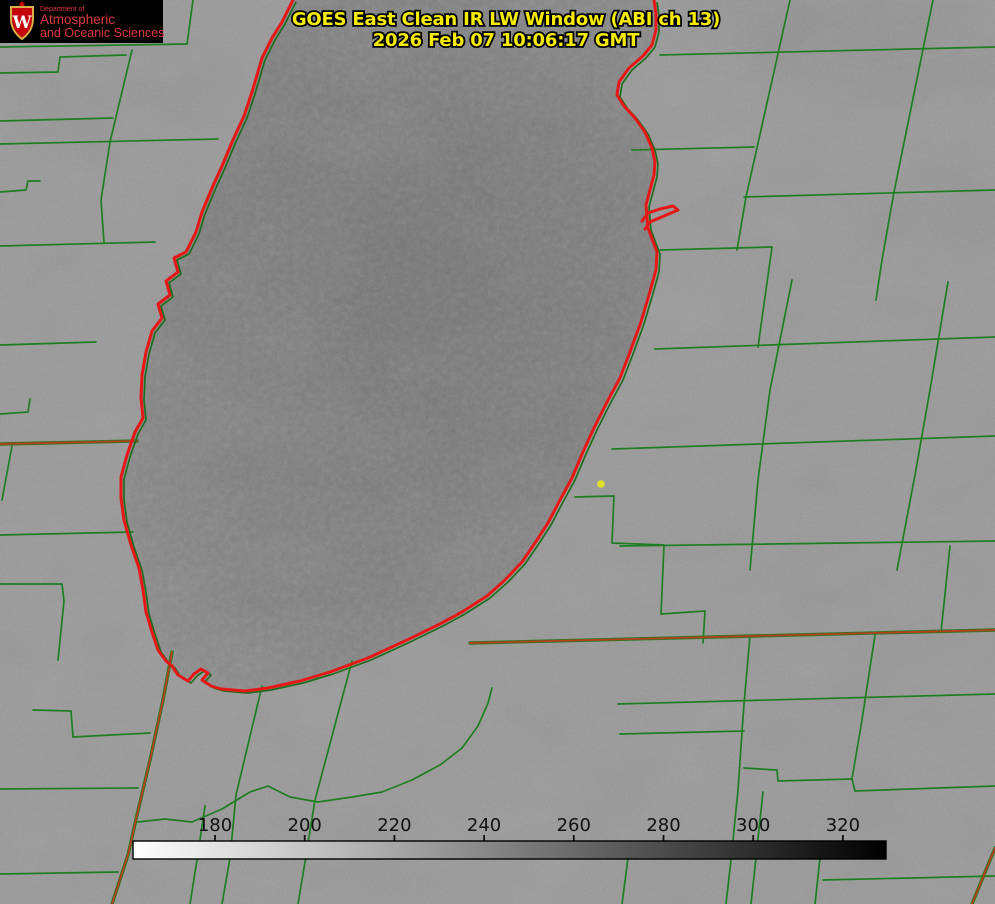 The image size is (995, 904). I want to click on location-marker-dot, so click(601, 484).